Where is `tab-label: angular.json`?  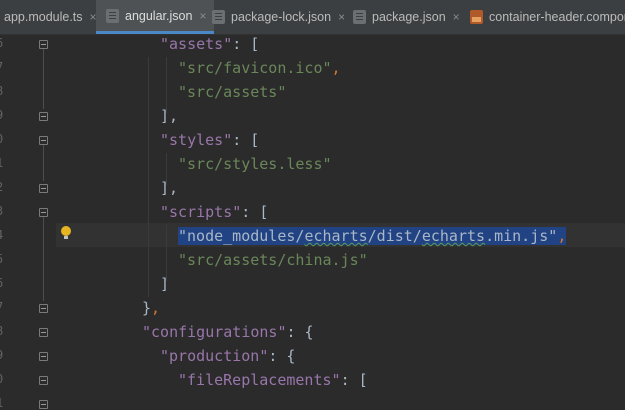
tab-label: angular.json is located at coordinates (159, 15).